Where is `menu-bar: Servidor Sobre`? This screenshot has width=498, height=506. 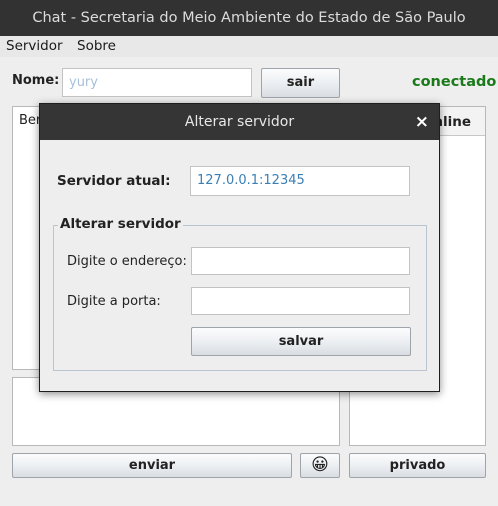 menu-bar: Servidor Sobre is located at coordinates (249, 46).